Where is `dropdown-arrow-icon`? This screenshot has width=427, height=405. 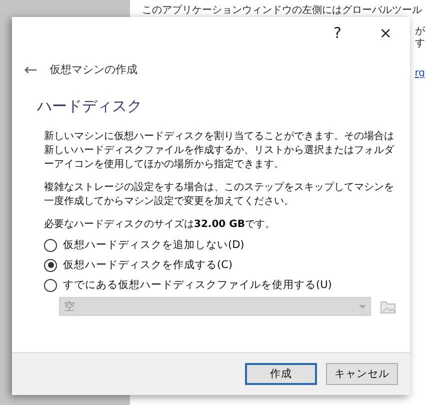 dropdown-arrow-icon is located at coordinates (362, 306).